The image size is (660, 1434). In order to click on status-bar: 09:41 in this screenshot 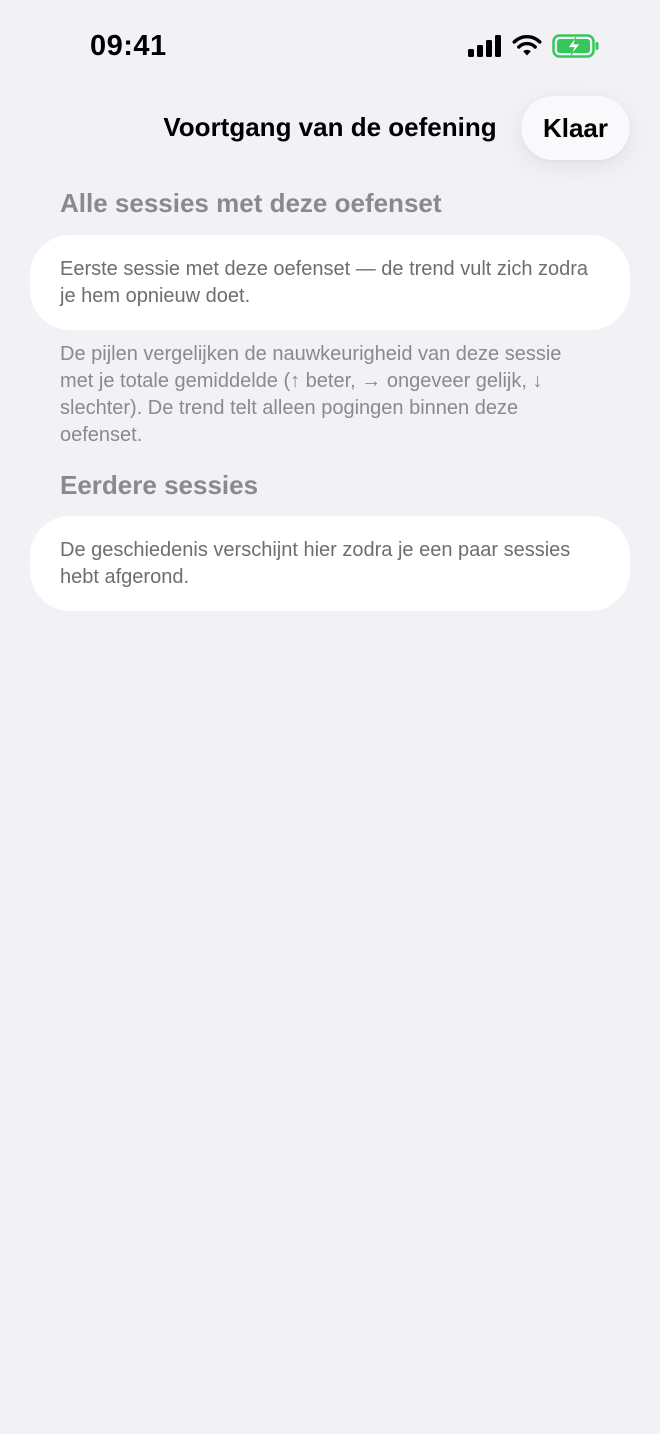, I will do `click(330, 48)`.